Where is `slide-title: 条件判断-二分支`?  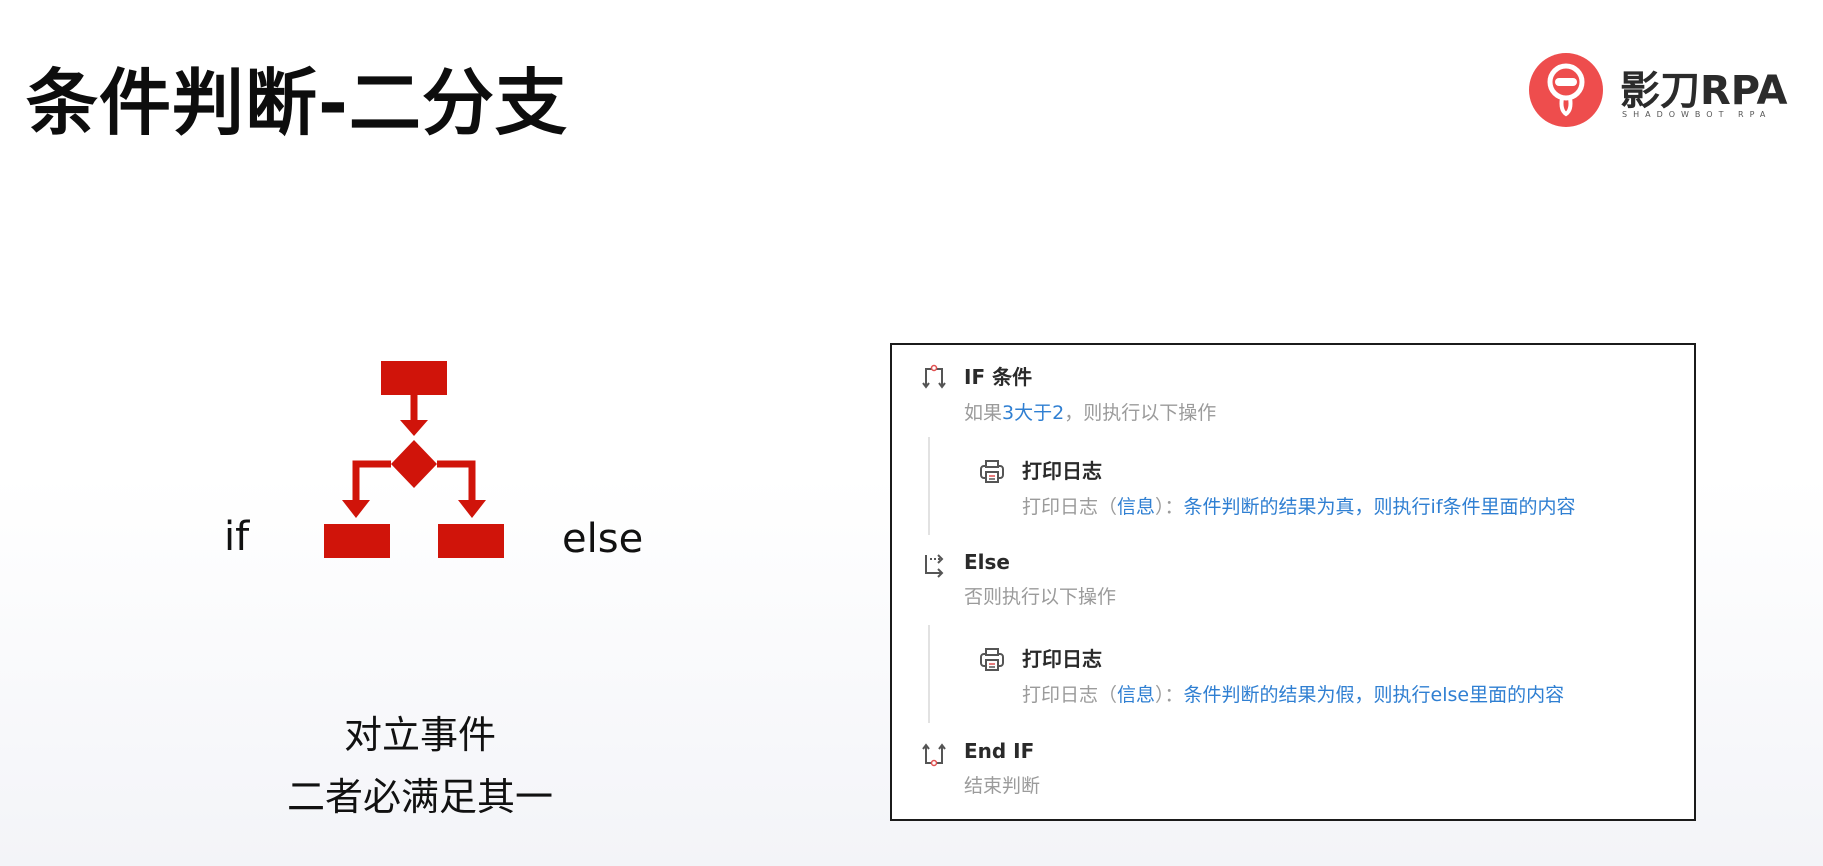
slide-title: 条件判断-二分支 is located at coordinates (297, 103).